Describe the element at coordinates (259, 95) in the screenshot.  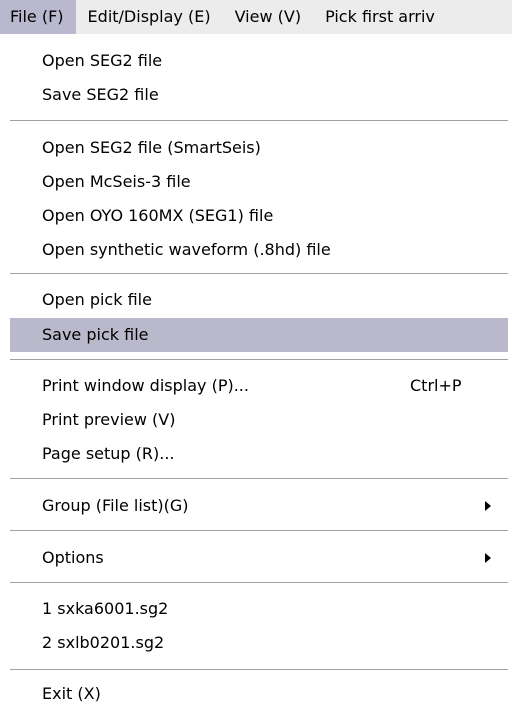
I see `menu-item-save-seg2: Save SEG2 file` at that location.